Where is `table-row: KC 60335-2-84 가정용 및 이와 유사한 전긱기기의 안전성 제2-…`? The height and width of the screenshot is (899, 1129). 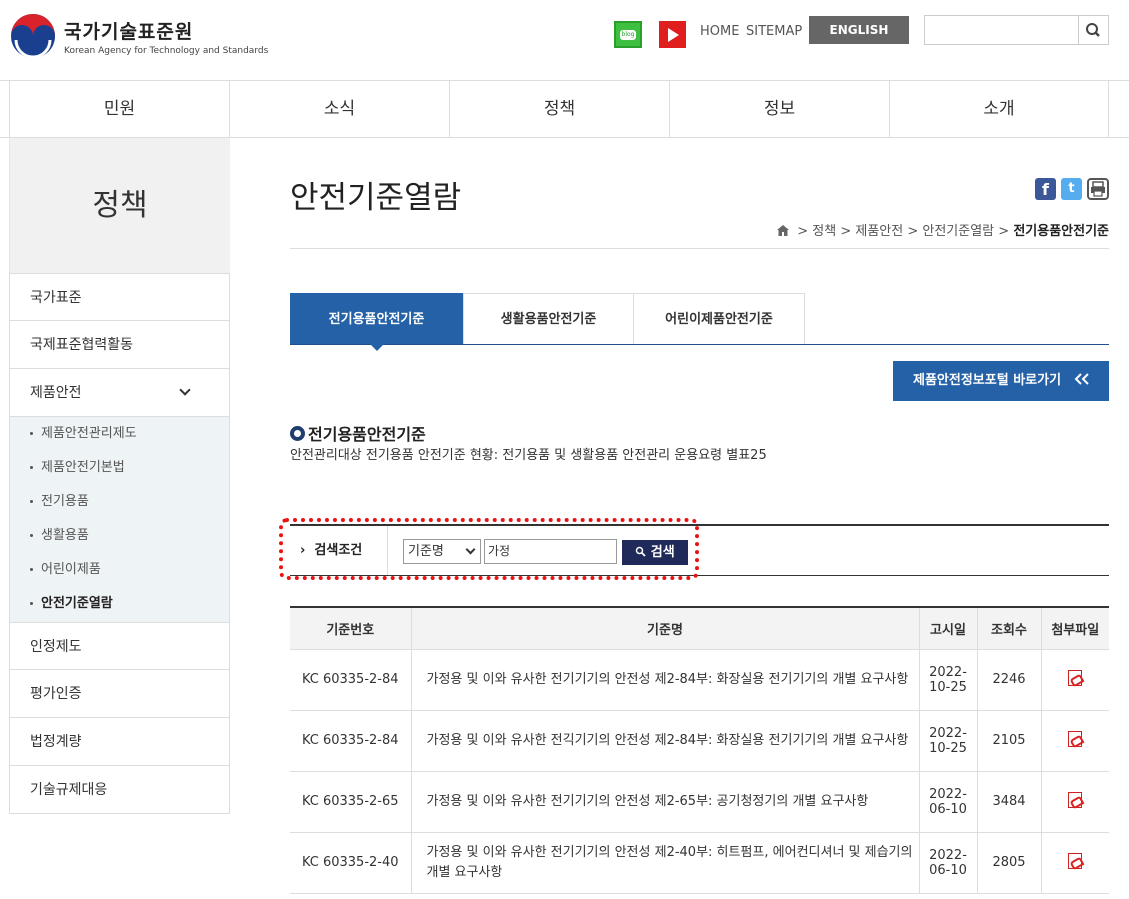 table-row: KC 60335-2-84 가정용 및 이와 유사한 전긱기기의 안전성 제2-… is located at coordinates (699, 740).